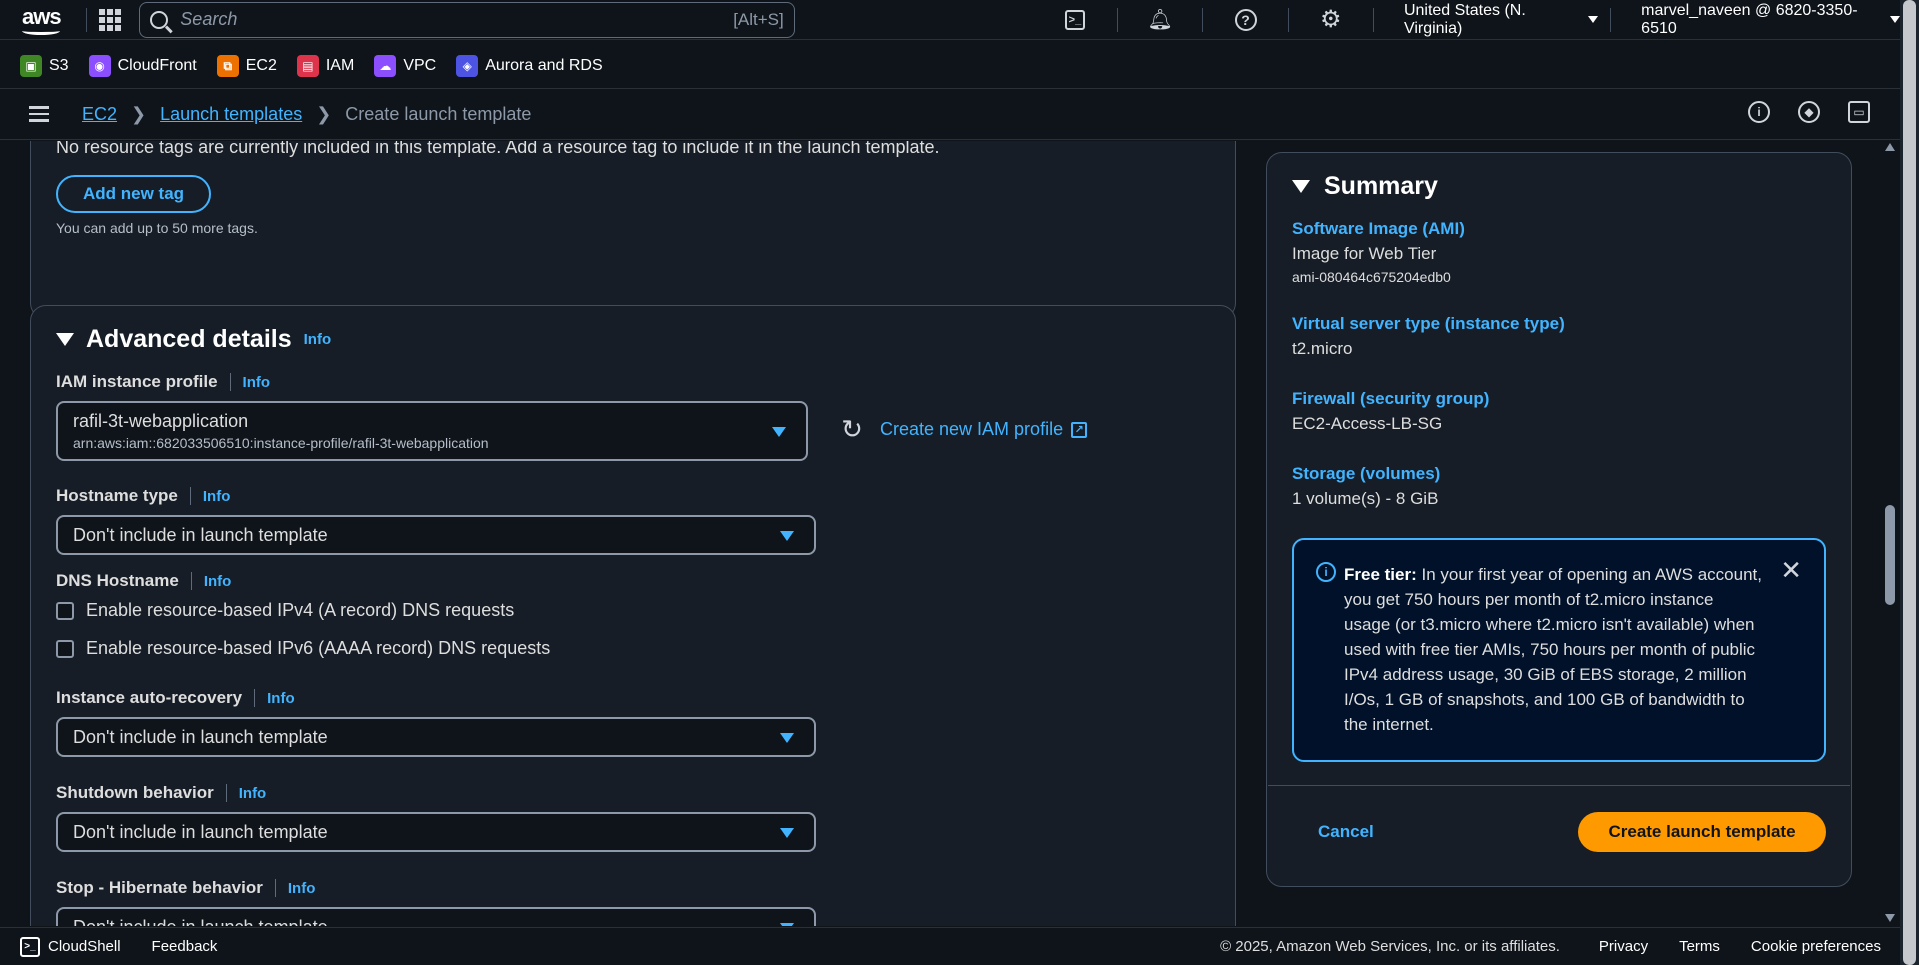 This screenshot has height=965, width=1919. I want to click on region-selector: United States (N. Virginia), so click(1501, 19).